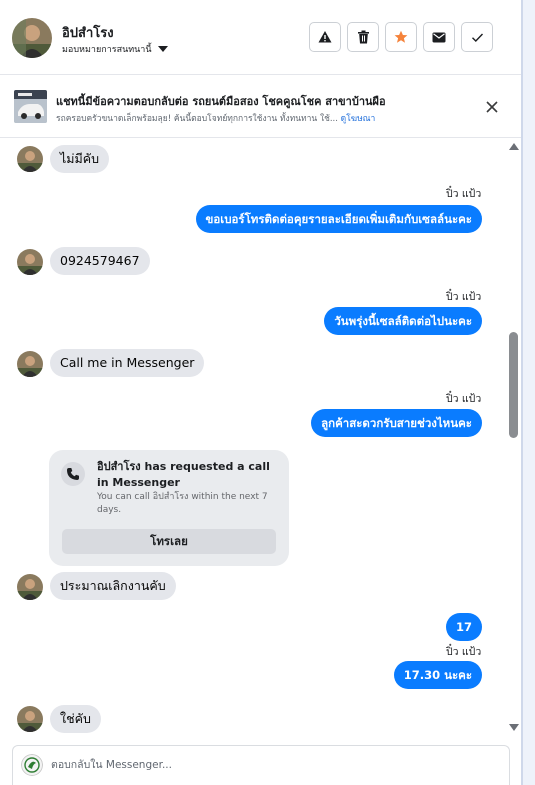 The image size is (535, 785). I want to click on outgoing-message: วันพรุ่งนี้เซลล์ติดต่อไปนะคะ, so click(403, 321).